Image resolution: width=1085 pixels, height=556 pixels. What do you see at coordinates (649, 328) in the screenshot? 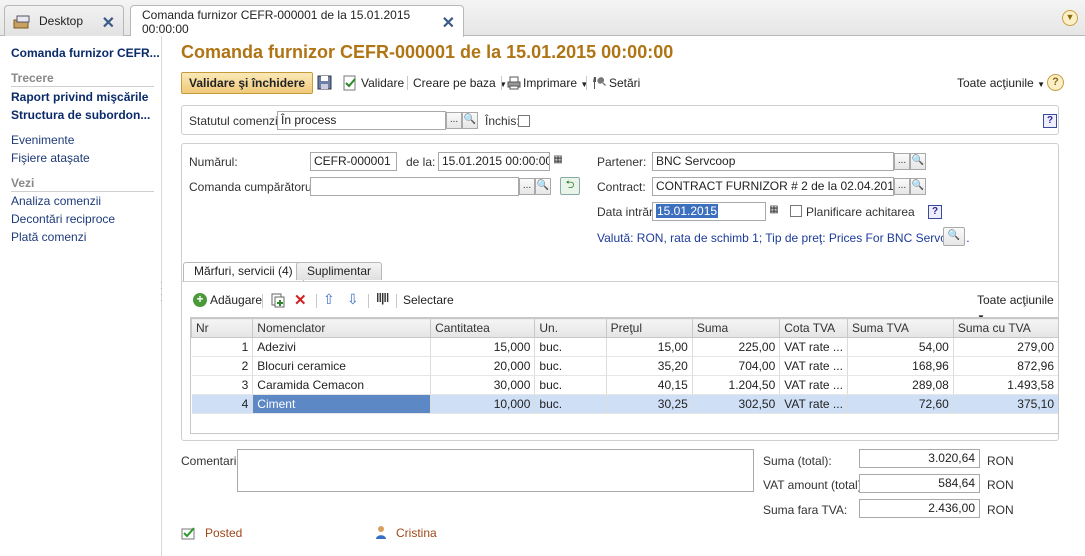
I see `column-header: Preţul` at bounding box center [649, 328].